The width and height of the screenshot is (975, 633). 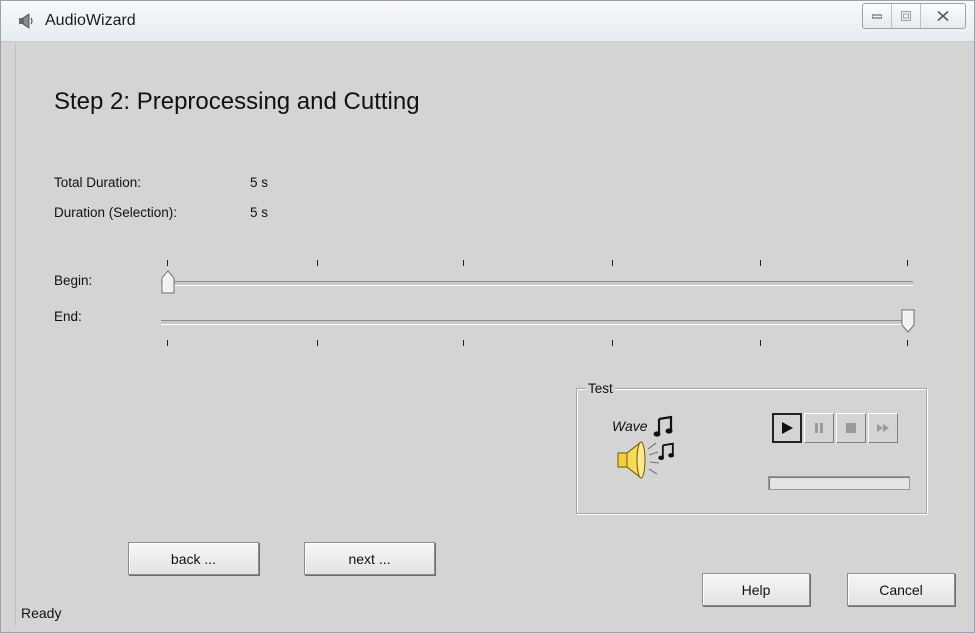 I want to click on stop-button, so click(x=851, y=428).